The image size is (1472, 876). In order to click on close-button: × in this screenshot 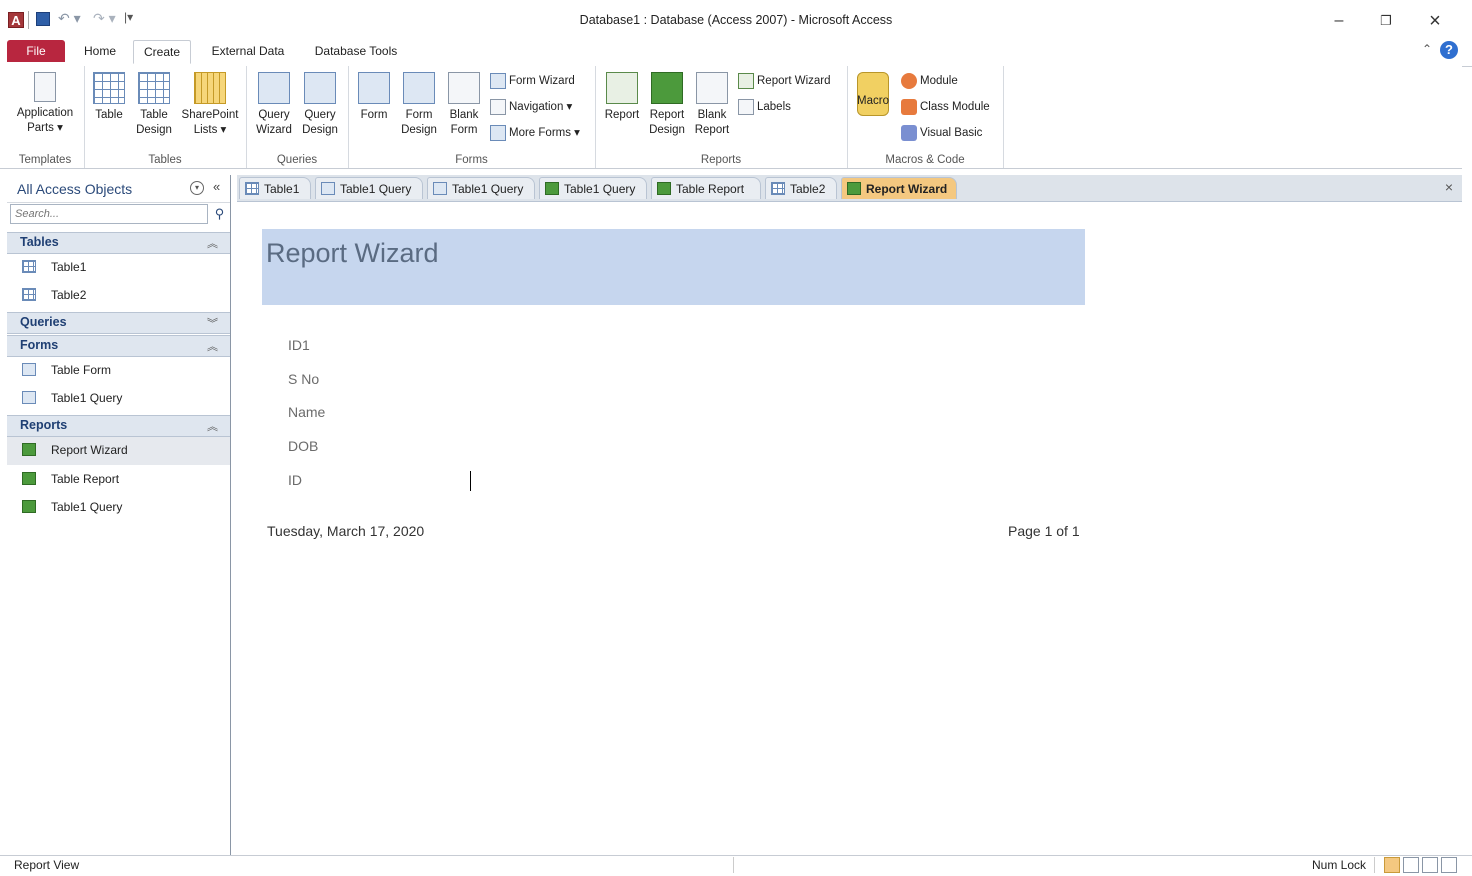, I will do `click(1435, 21)`.